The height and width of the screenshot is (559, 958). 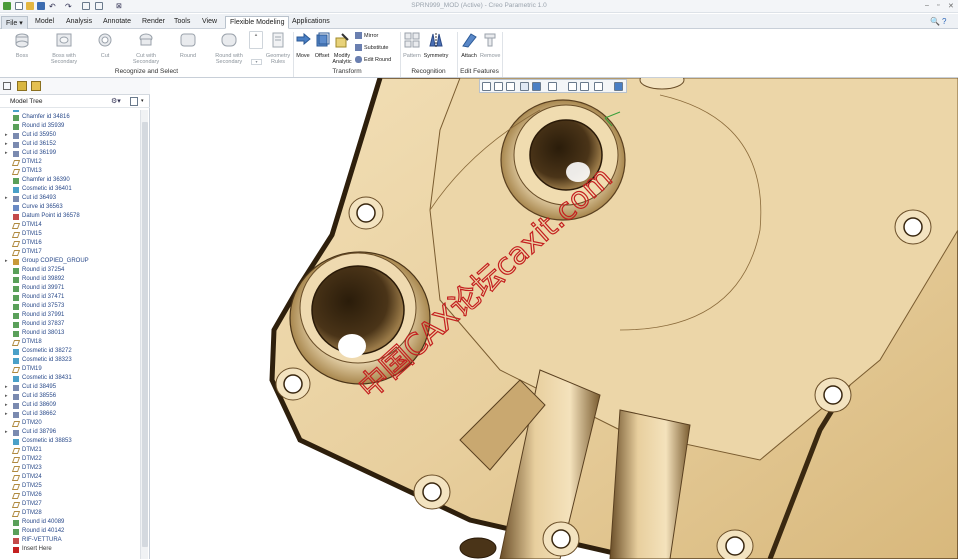 I want to click on model-tree-tab-icon, so click(x=7, y=86).